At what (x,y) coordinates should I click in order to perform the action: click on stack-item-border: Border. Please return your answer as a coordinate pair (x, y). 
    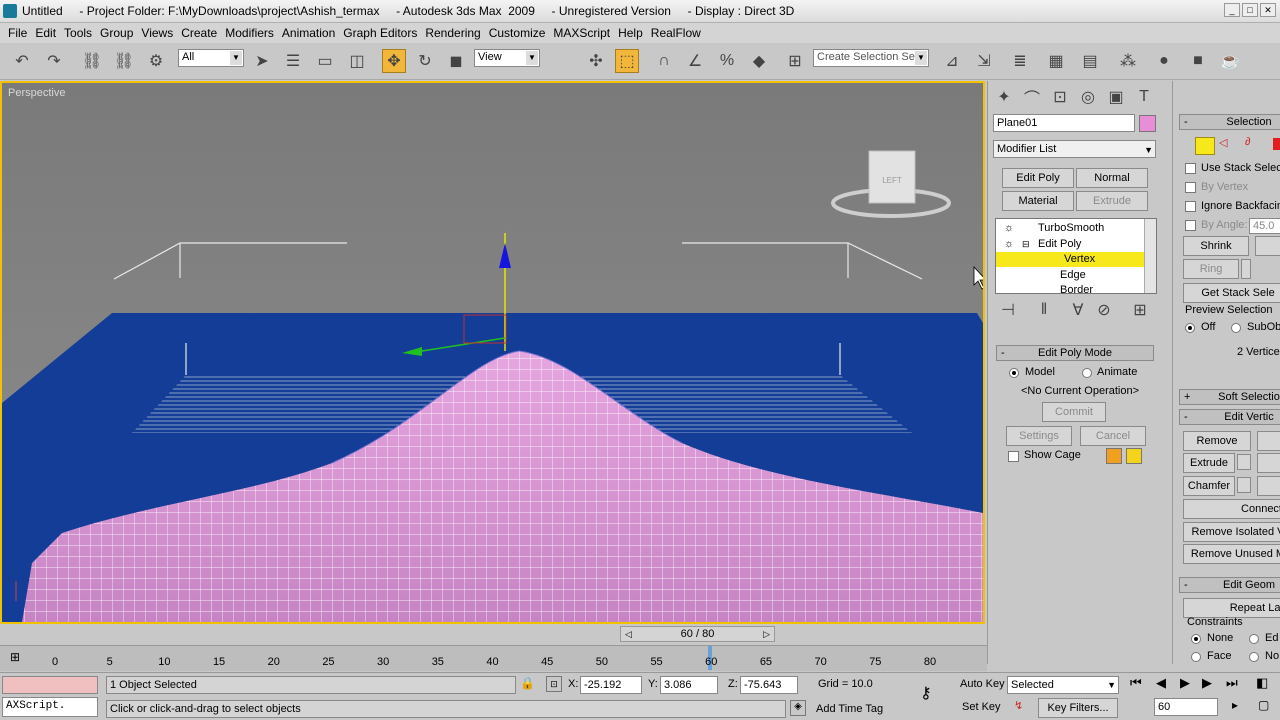
    Looking at the image, I should click on (1070, 288).